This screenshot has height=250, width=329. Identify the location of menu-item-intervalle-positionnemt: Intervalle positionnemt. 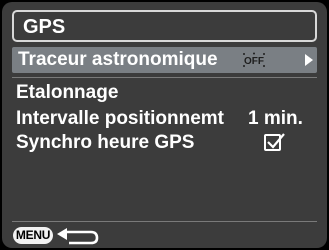
(120, 119).